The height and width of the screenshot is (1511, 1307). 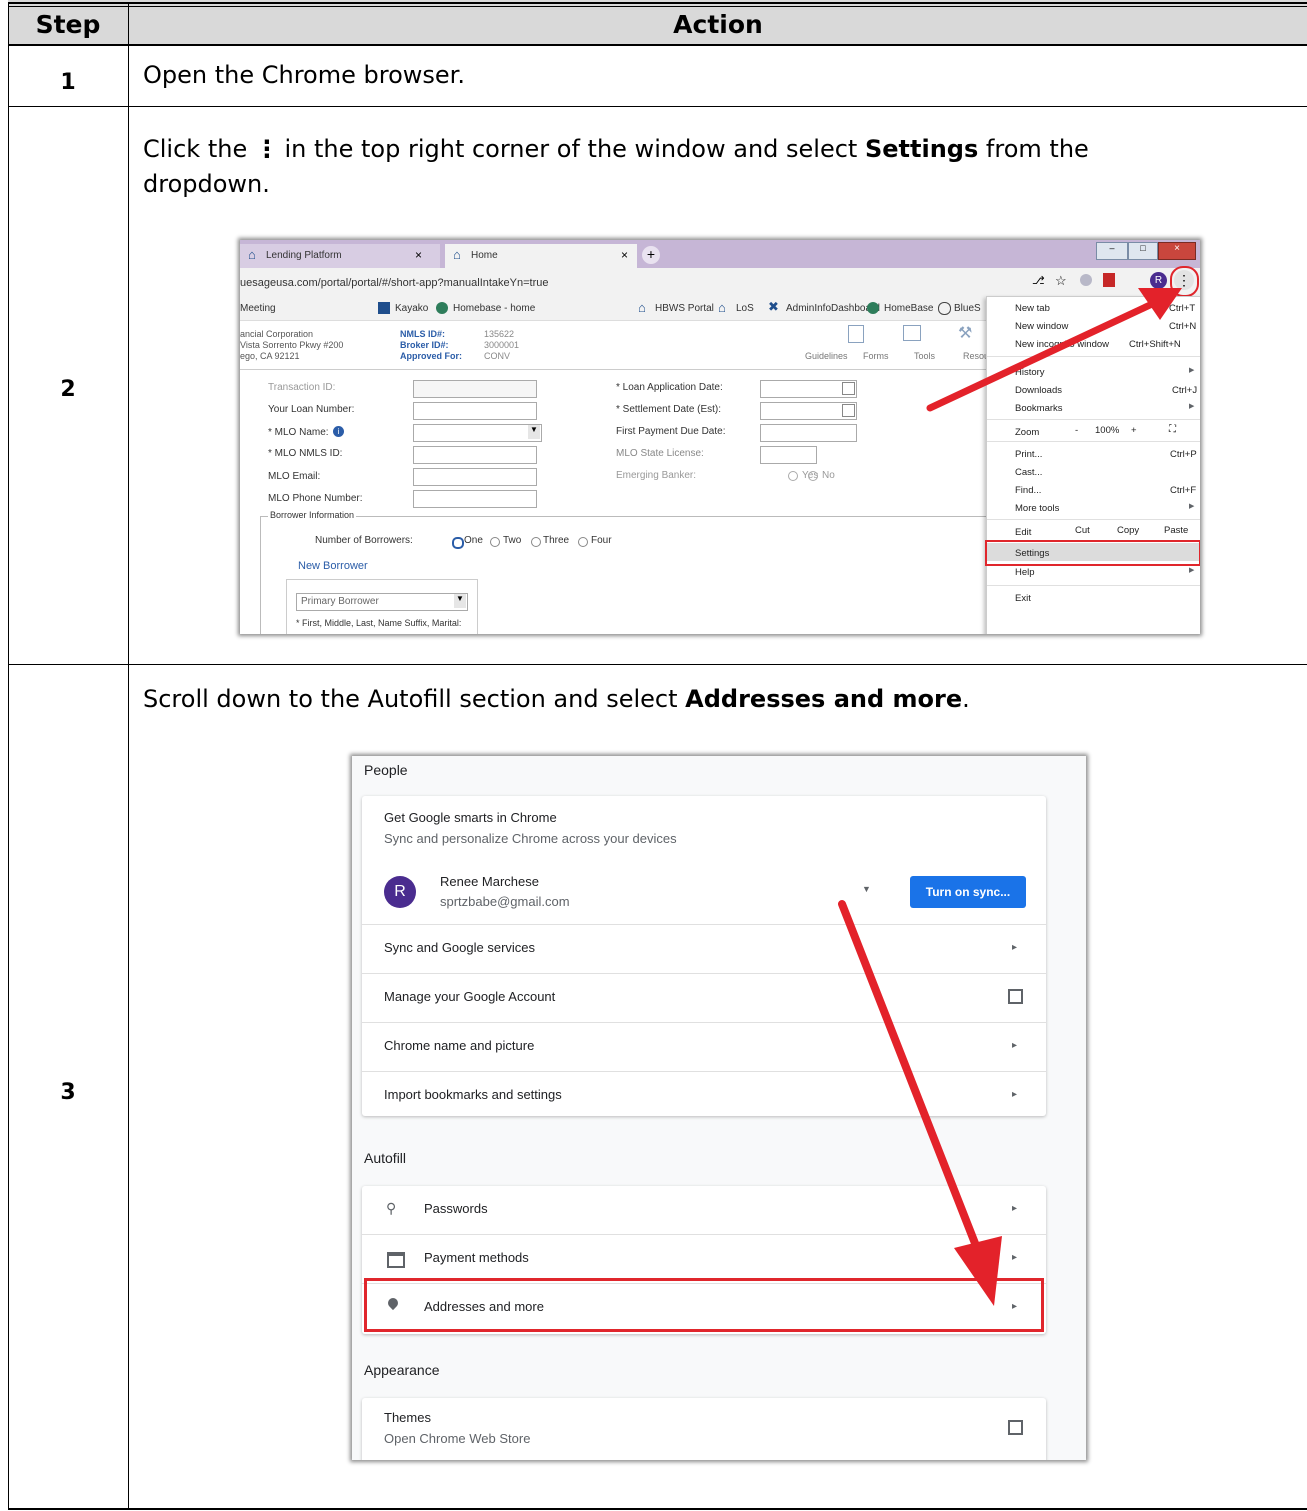 I want to click on loan-number-field, so click(x=475, y=411).